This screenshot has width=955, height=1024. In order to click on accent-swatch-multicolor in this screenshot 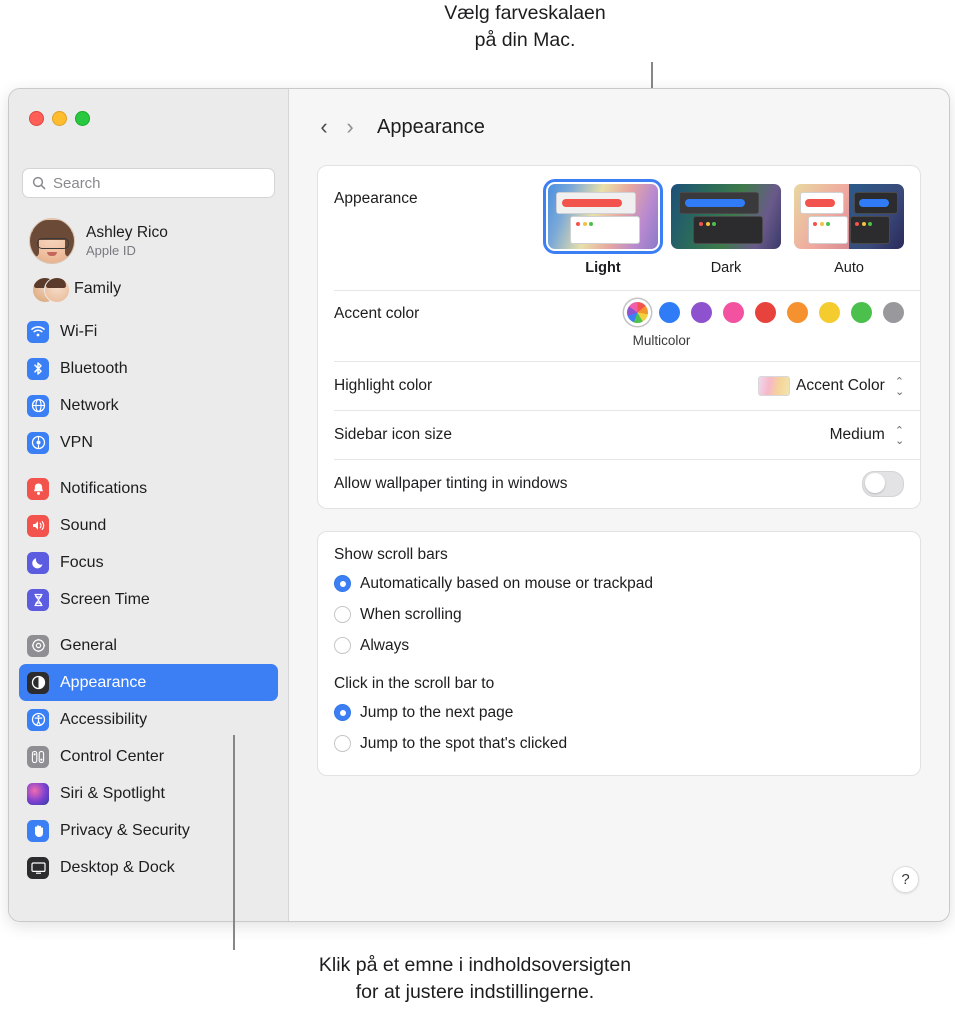, I will do `click(637, 312)`.